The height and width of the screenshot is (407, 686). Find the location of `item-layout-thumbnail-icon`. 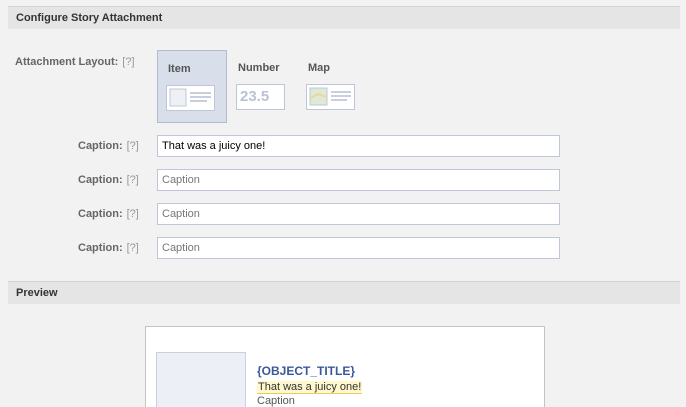

item-layout-thumbnail-icon is located at coordinates (190, 98).